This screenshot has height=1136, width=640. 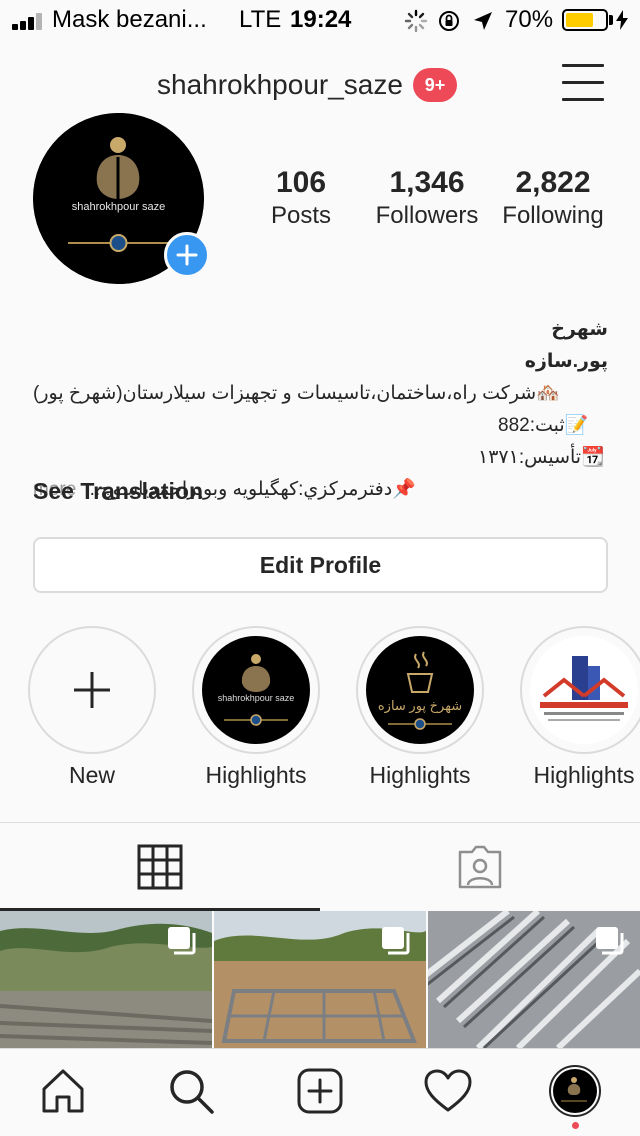 I want to click on menu-button, so click(x=584, y=84).